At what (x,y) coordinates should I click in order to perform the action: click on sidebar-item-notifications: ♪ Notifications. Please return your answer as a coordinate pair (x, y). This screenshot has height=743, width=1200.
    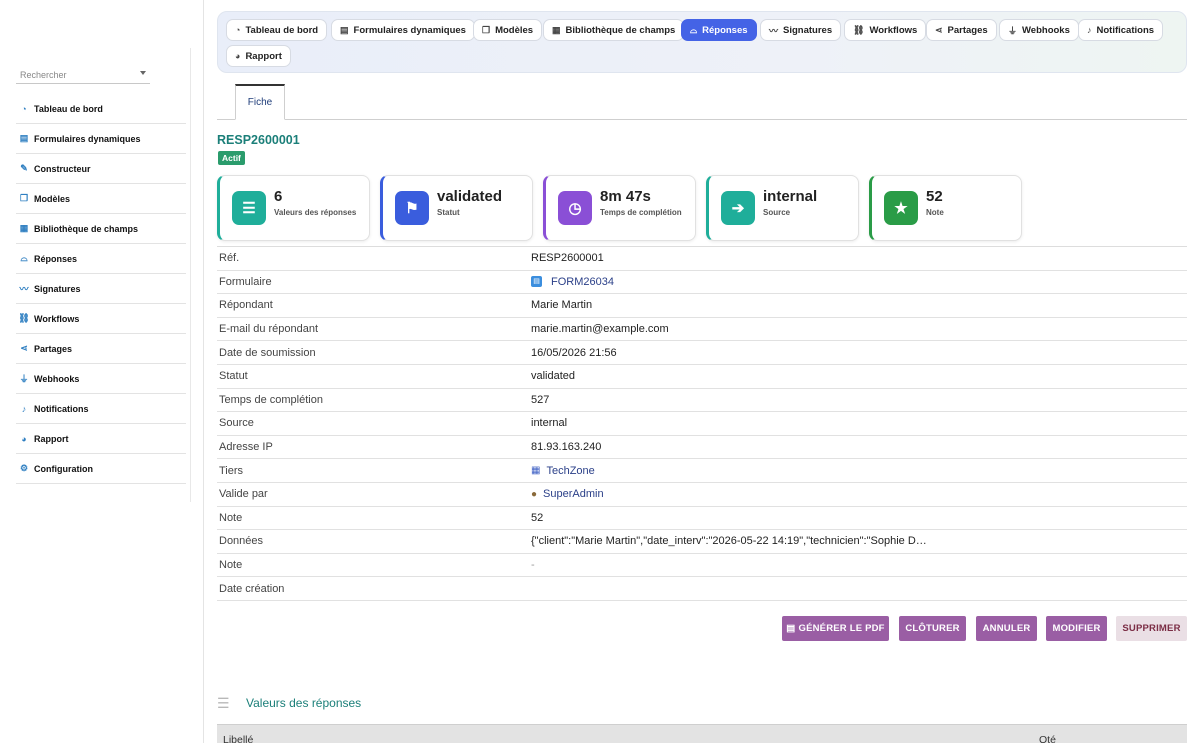
    Looking at the image, I should click on (101, 409).